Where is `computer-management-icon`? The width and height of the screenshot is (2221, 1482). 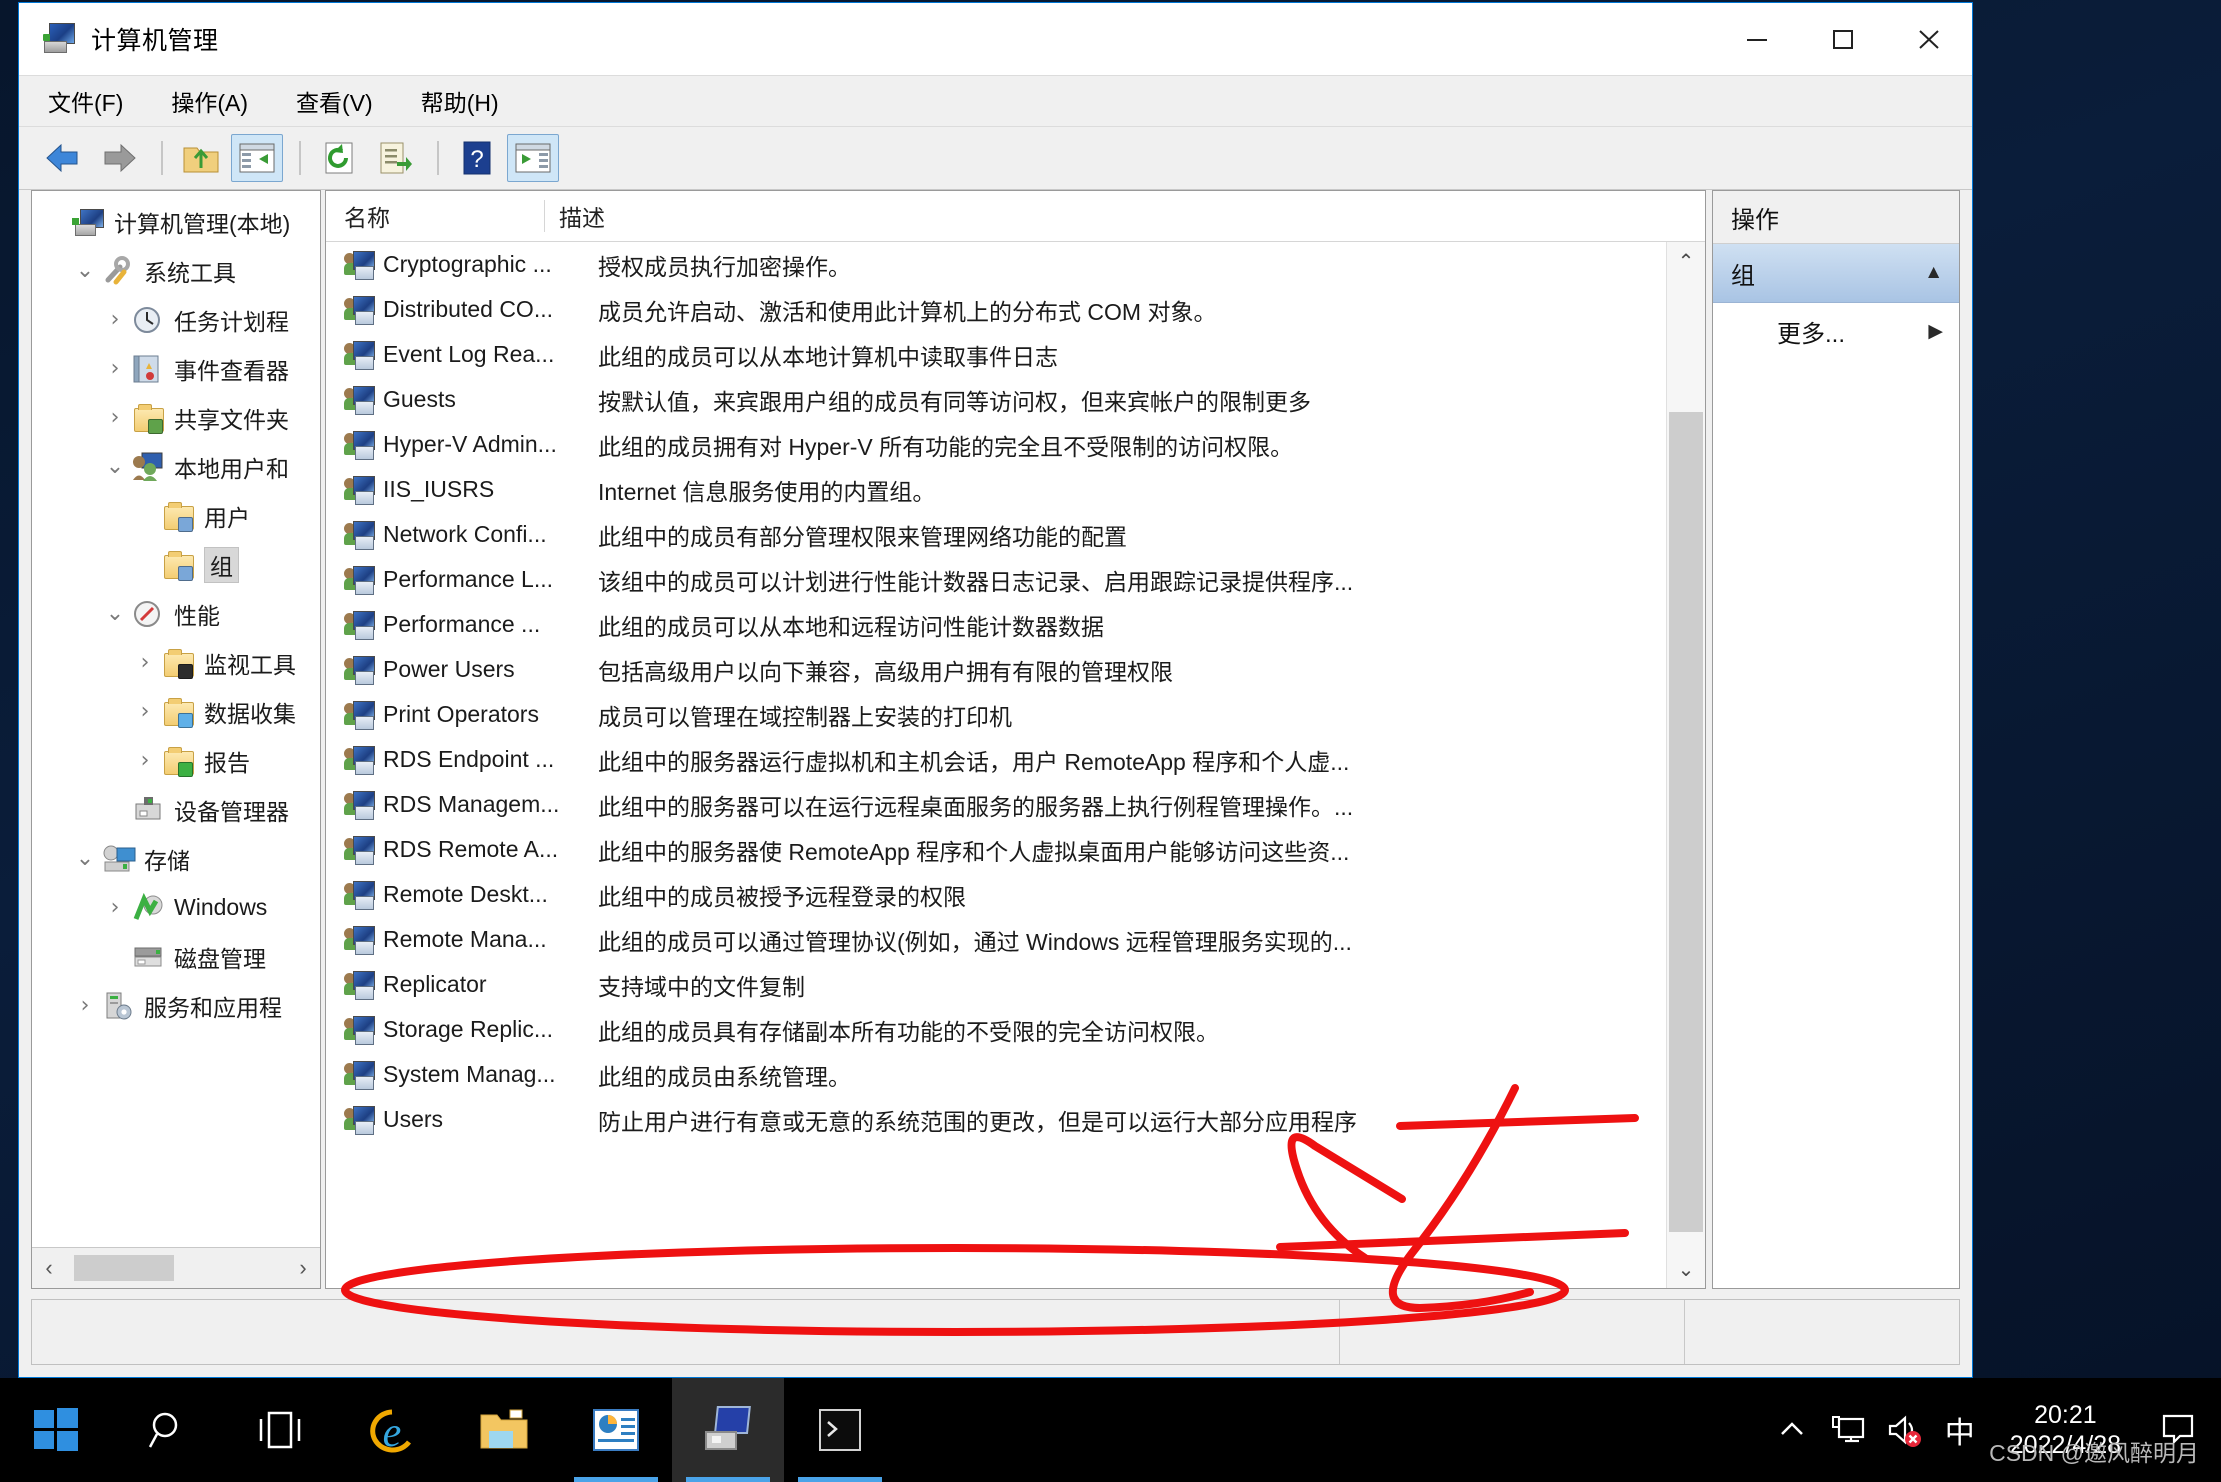 computer-management-icon is located at coordinates (728, 1430).